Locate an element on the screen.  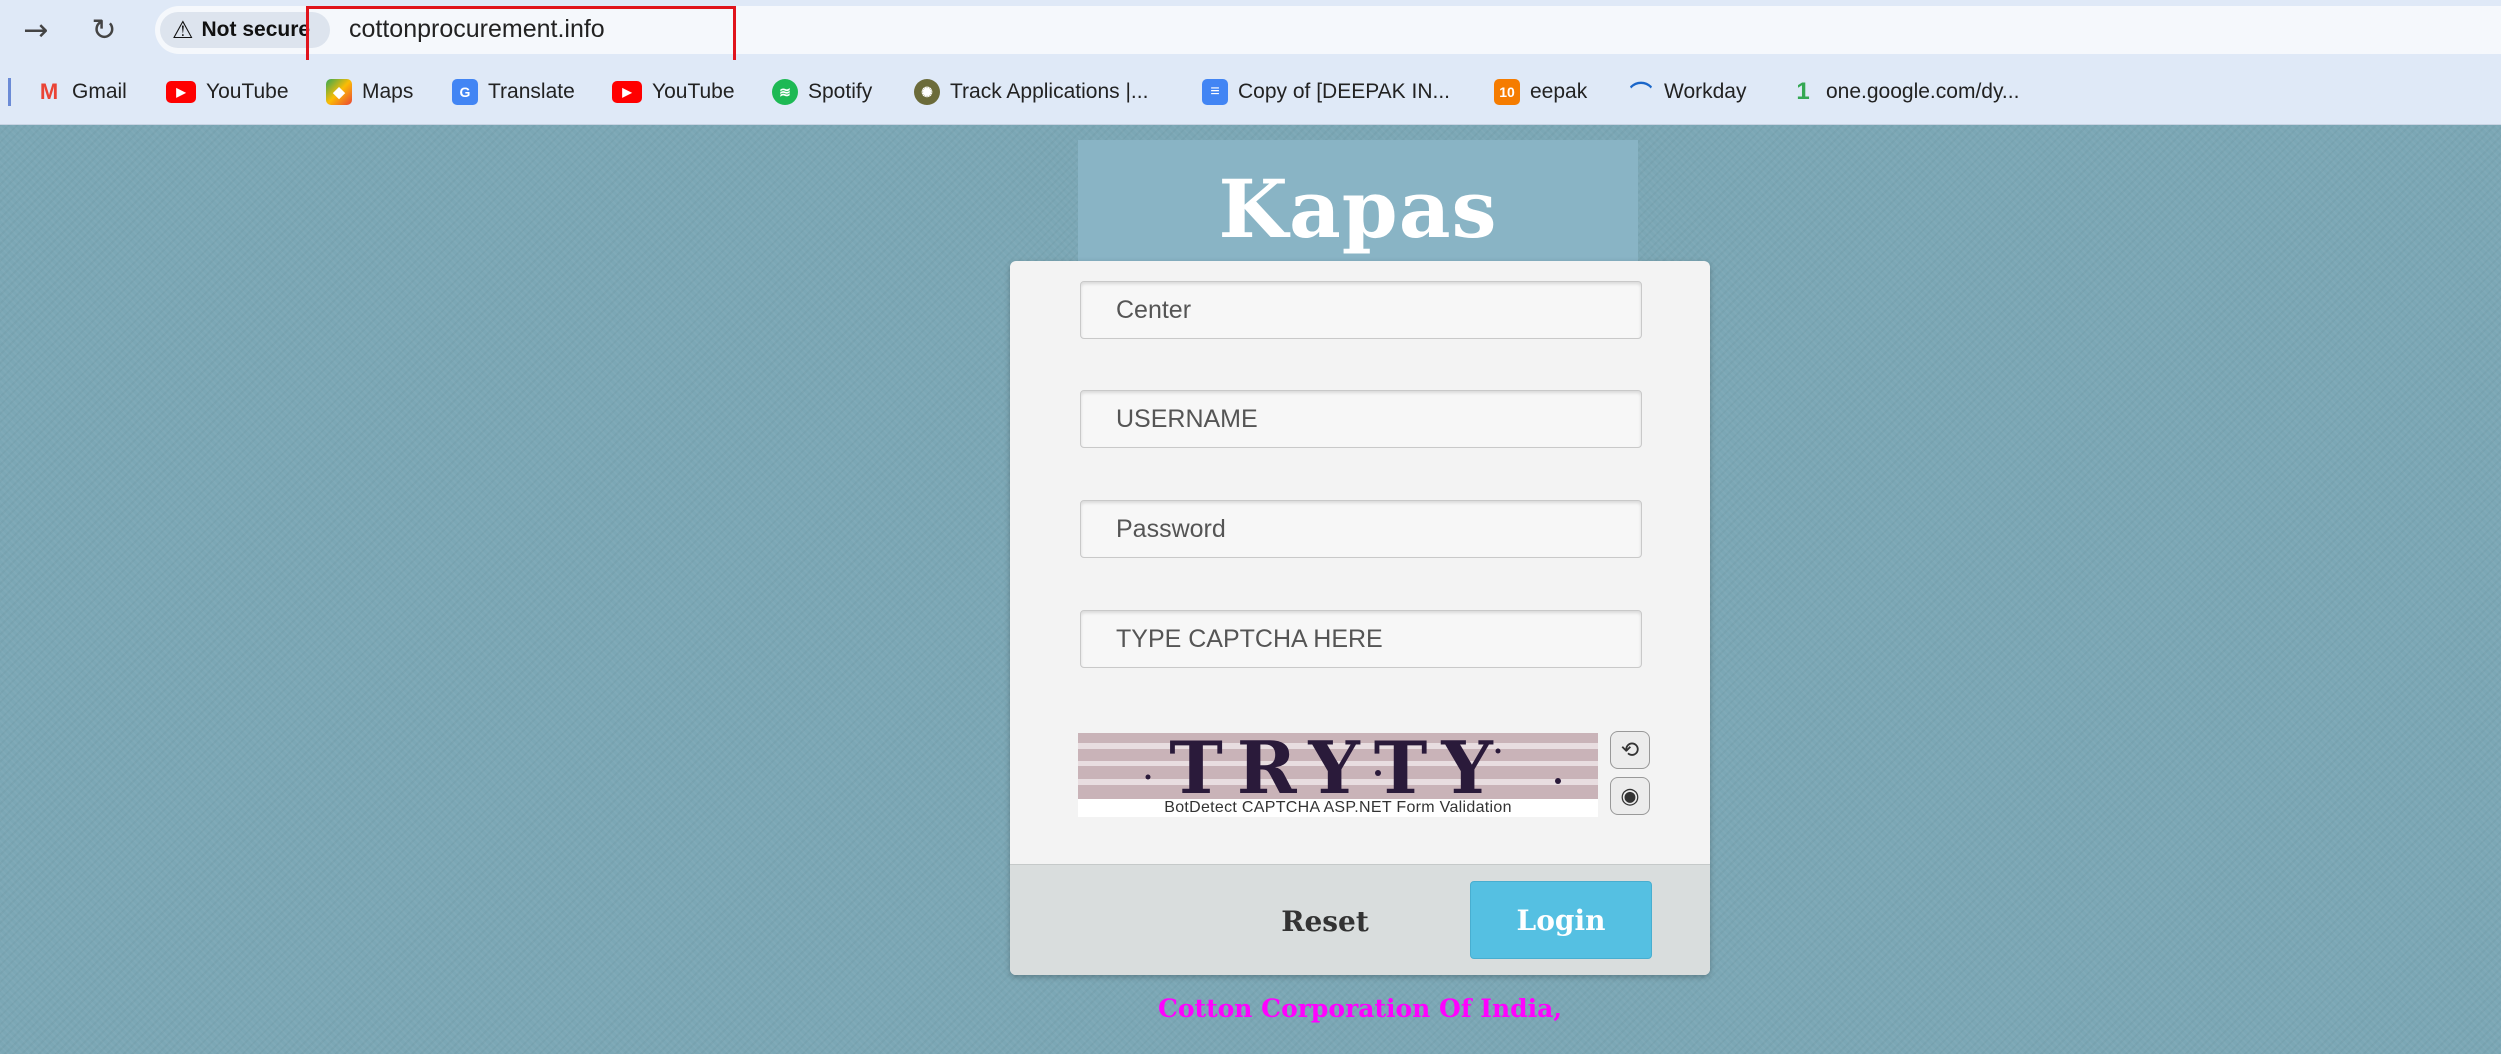
organization-name: Cotton Corporation Of India, is located at coordinates (1360, 1008).